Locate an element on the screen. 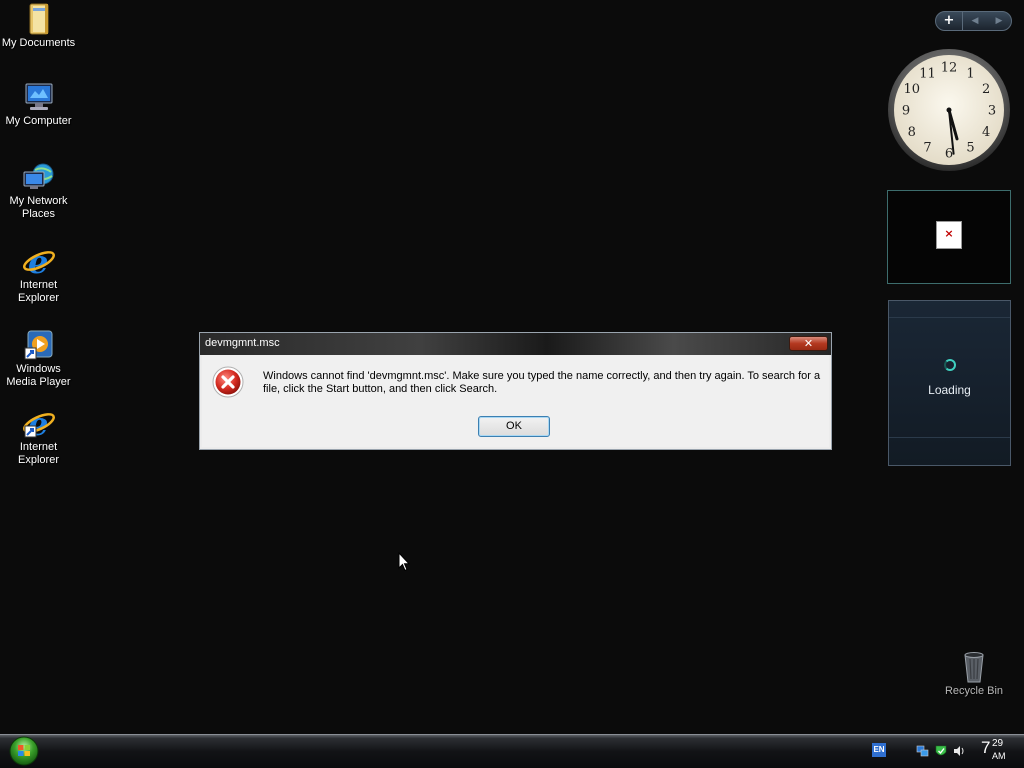  clock-gadget: 1 2 3 4 5 6 7 8 9 10 11 12 is located at coordinates (949, 110).